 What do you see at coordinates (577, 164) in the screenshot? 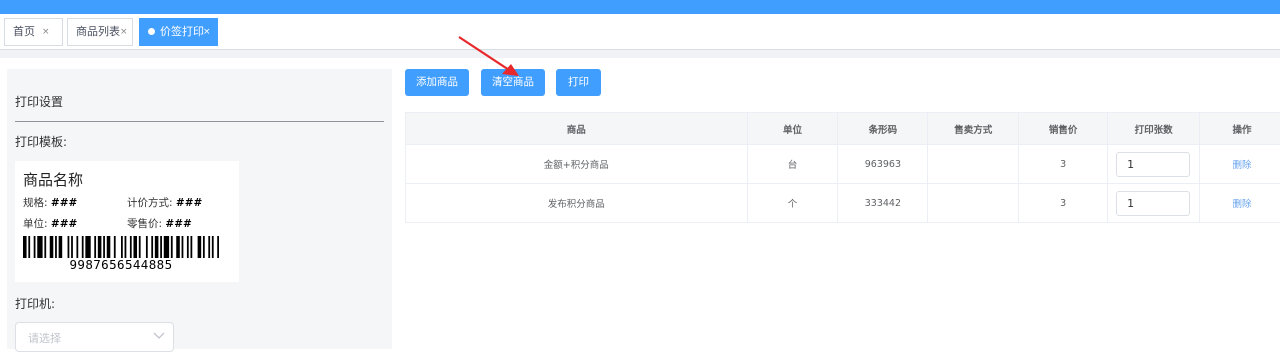
I see `cell-product-name: 金额+积分商品` at bounding box center [577, 164].